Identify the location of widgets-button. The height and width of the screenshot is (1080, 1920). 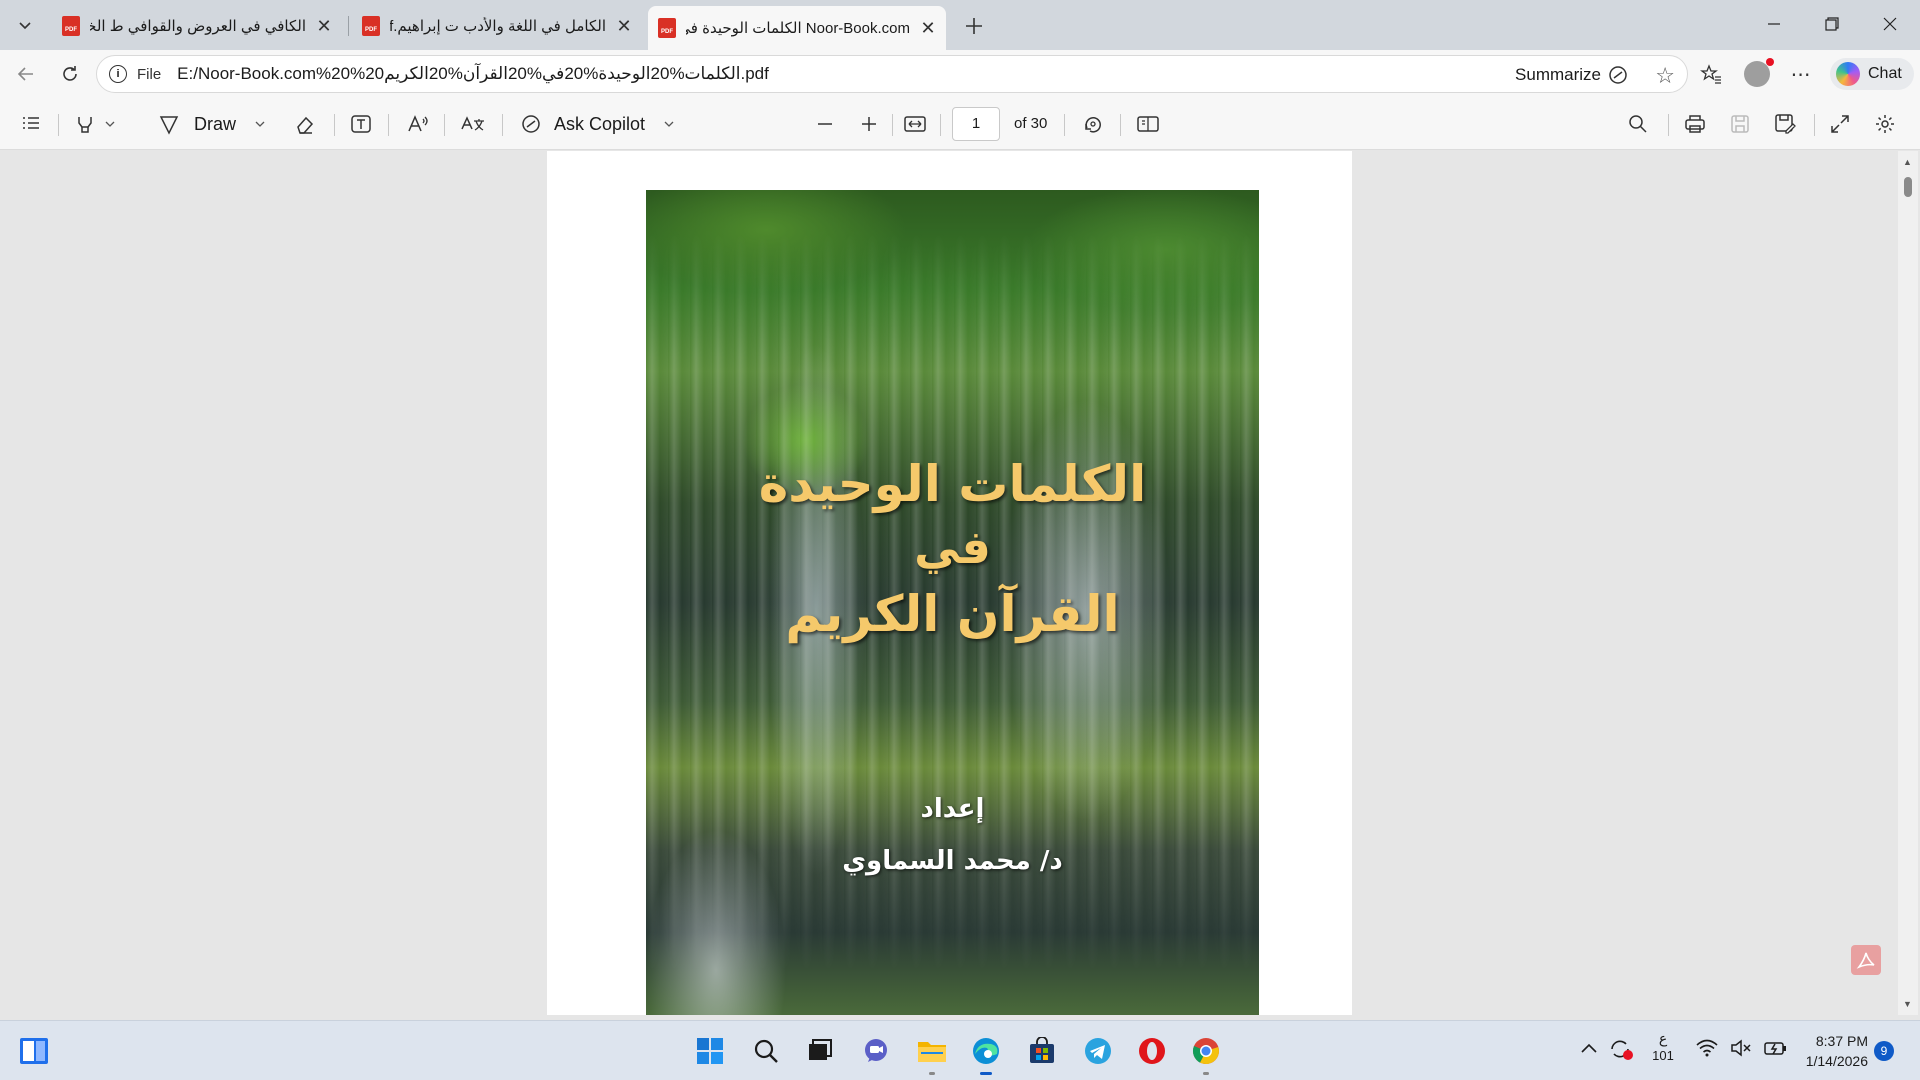
(34, 1051).